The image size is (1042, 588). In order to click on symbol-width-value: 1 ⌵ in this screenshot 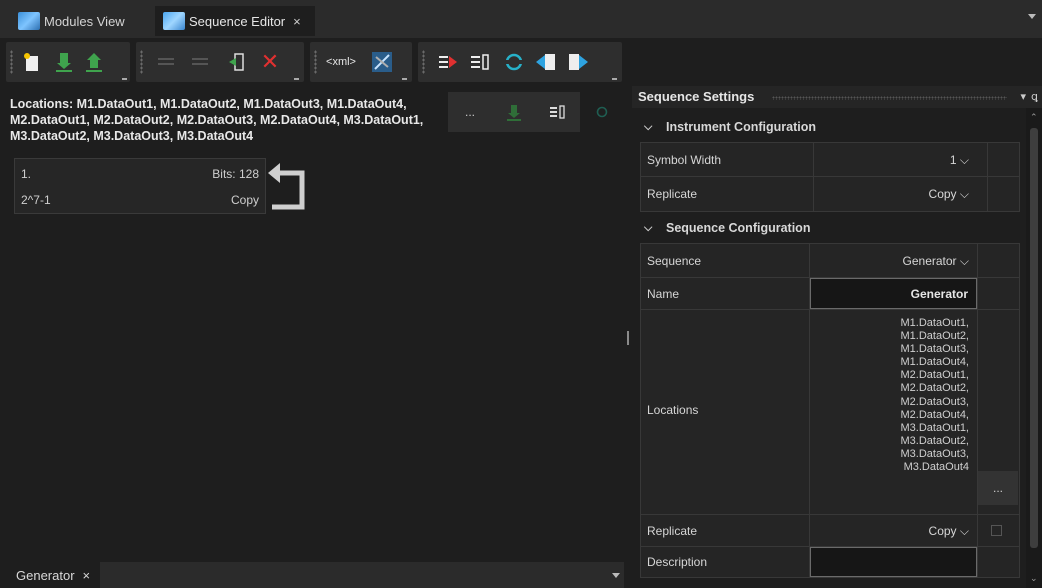, I will do `click(959, 160)`.